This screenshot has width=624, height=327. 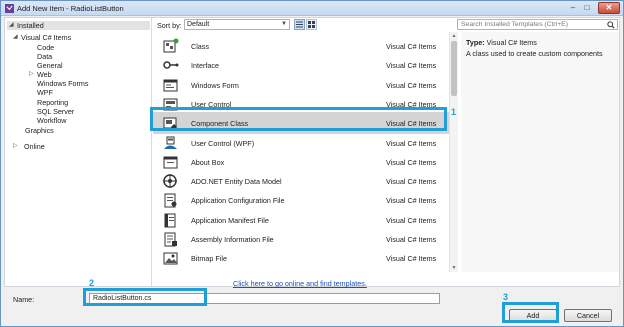 I want to click on highlight-component-class, so click(x=298, y=119).